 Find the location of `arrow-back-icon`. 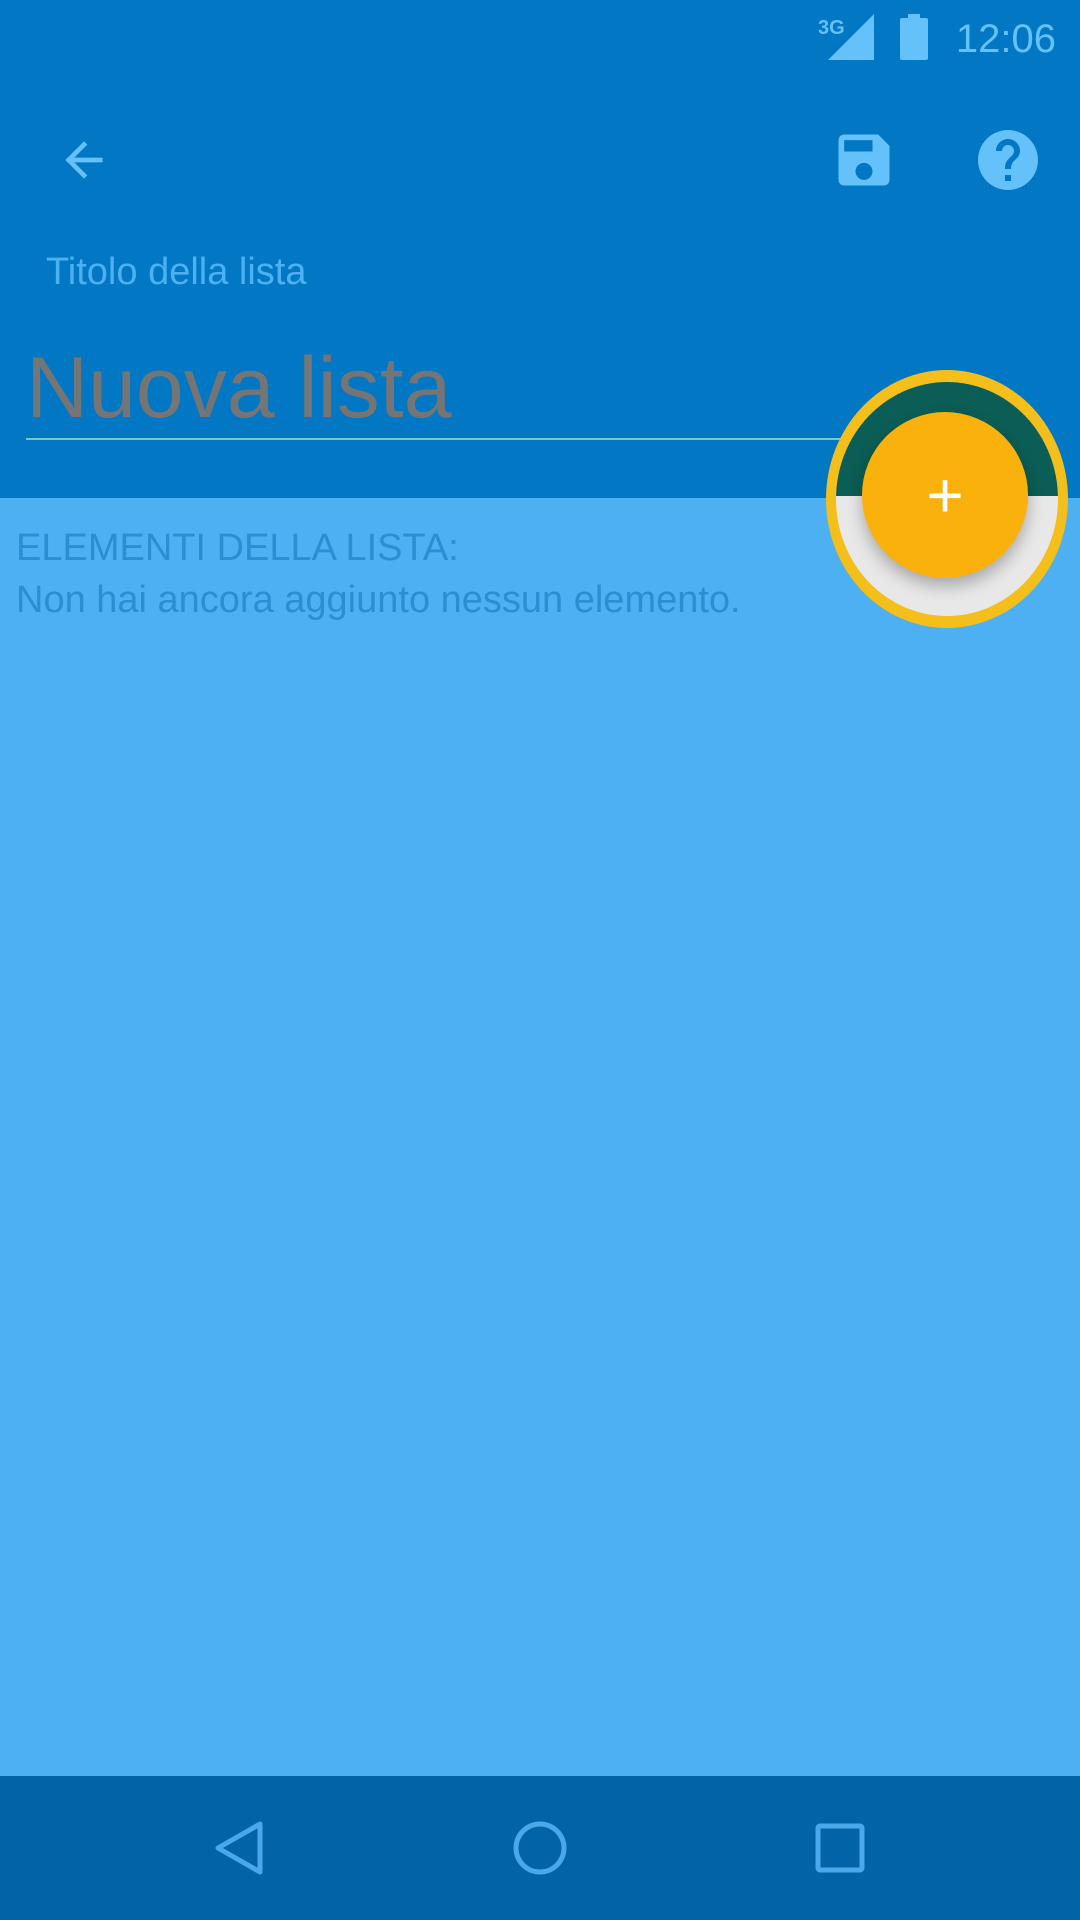

arrow-back-icon is located at coordinates (84, 160).